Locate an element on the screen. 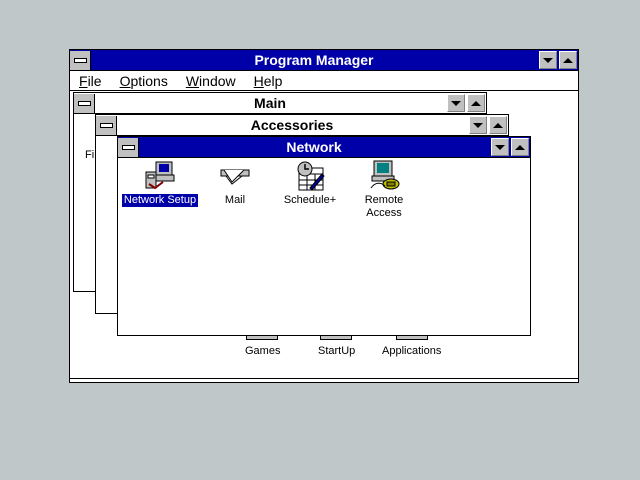 The image size is (640, 480). accessories-system-menu-icon is located at coordinates (106, 125).